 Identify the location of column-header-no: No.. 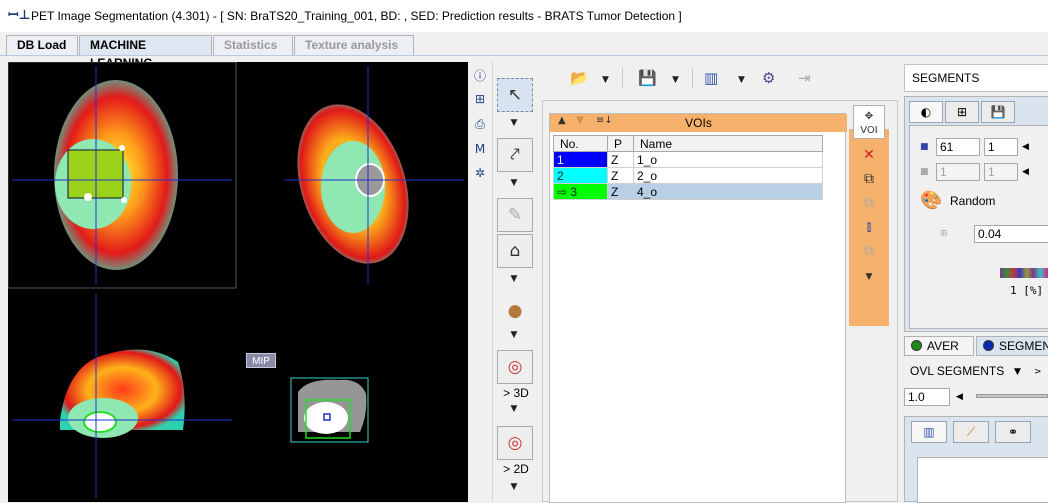
(580, 143).